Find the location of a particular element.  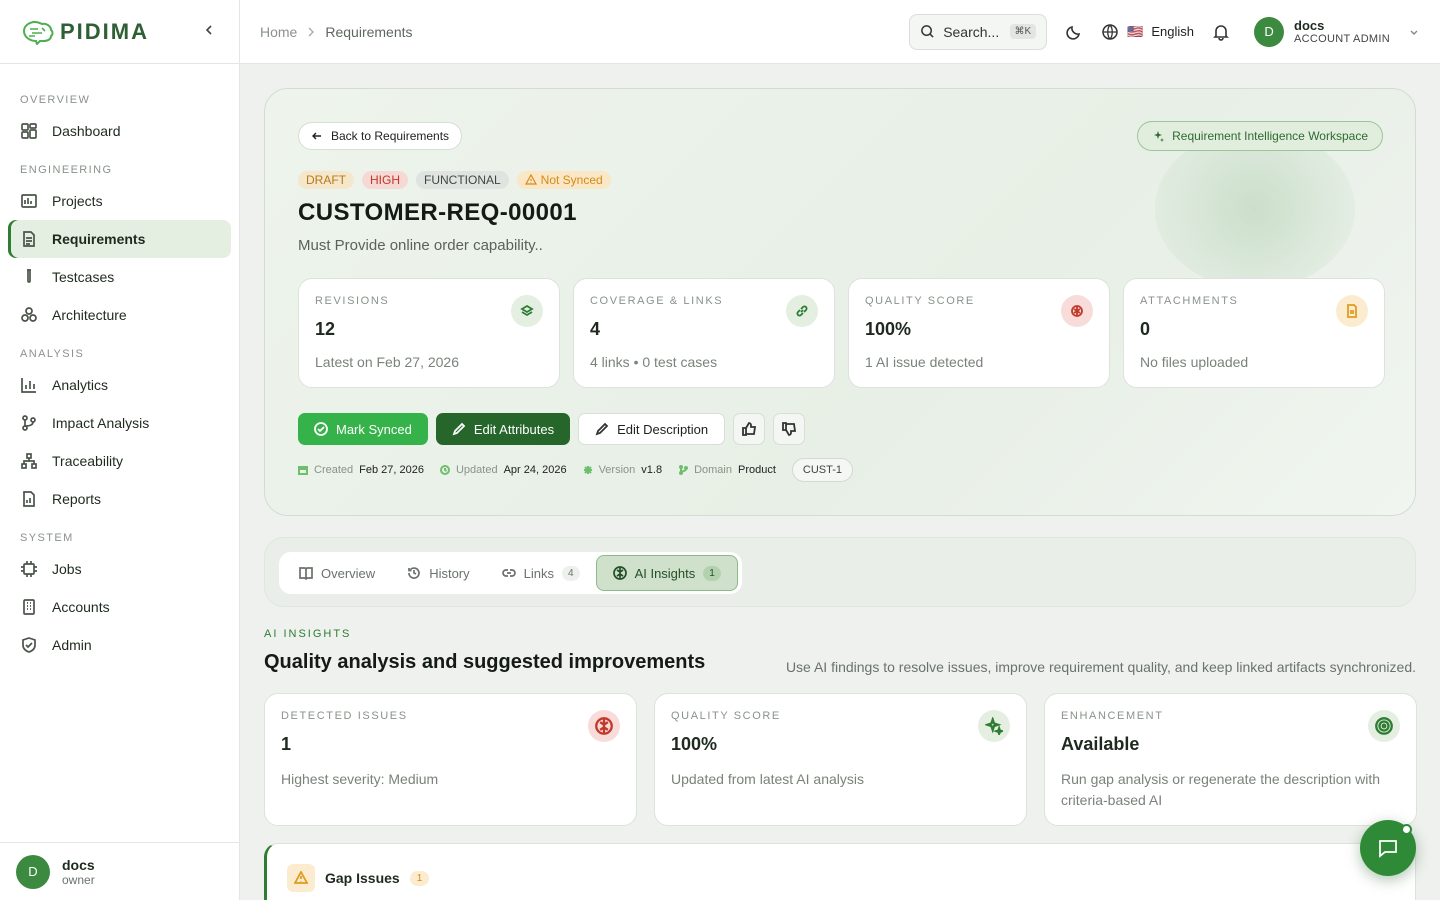

stat-card-attachments: ATTACHMENTS 0 No files uploaded is located at coordinates (1254, 333).